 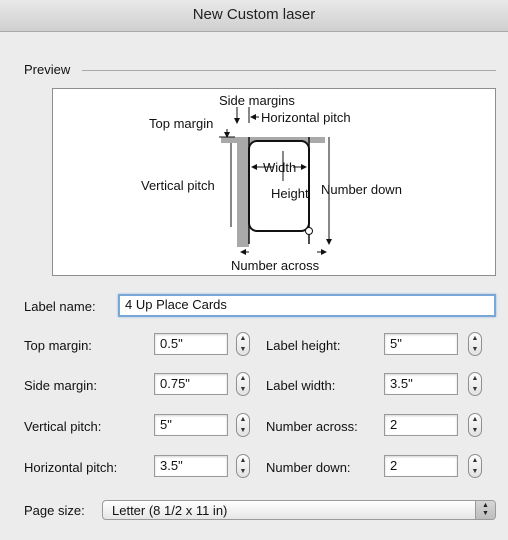 I want to click on side-margin-field: 0.75", so click(x=191, y=384).